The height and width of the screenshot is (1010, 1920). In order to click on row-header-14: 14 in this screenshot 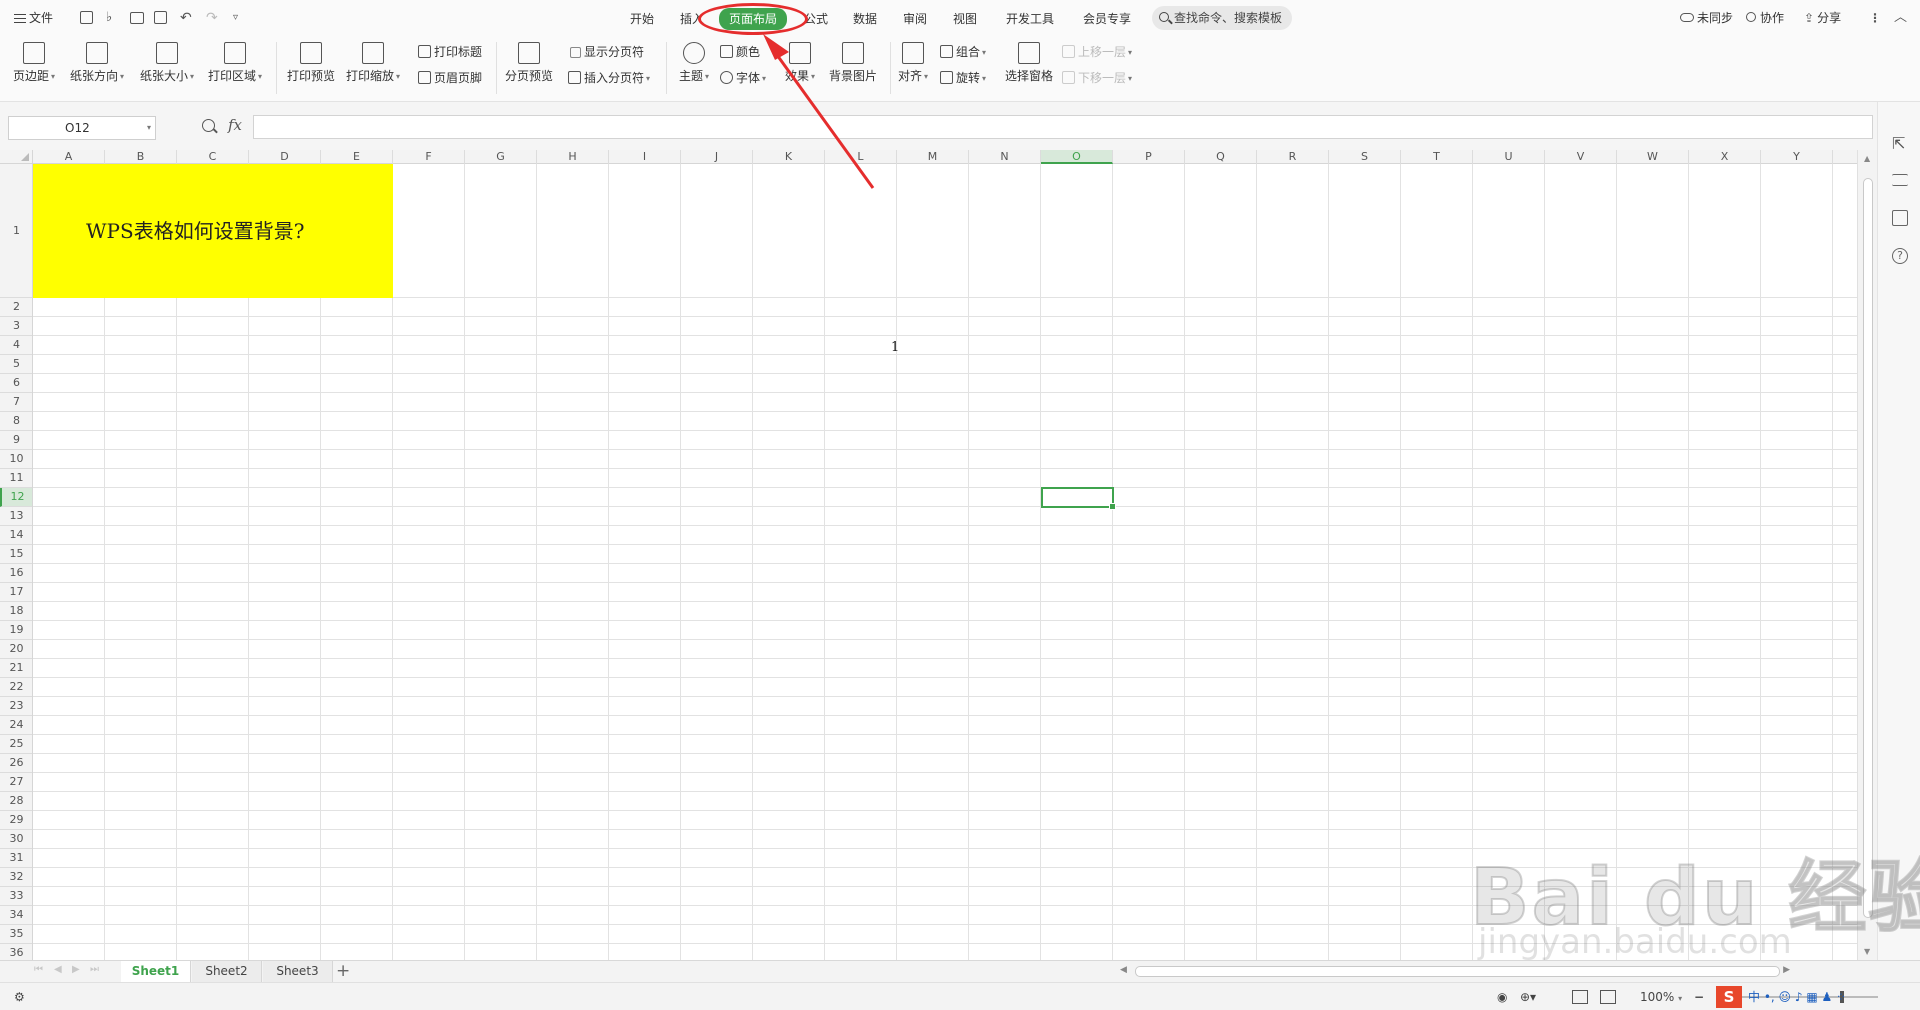, I will do `click(16, 535)`.